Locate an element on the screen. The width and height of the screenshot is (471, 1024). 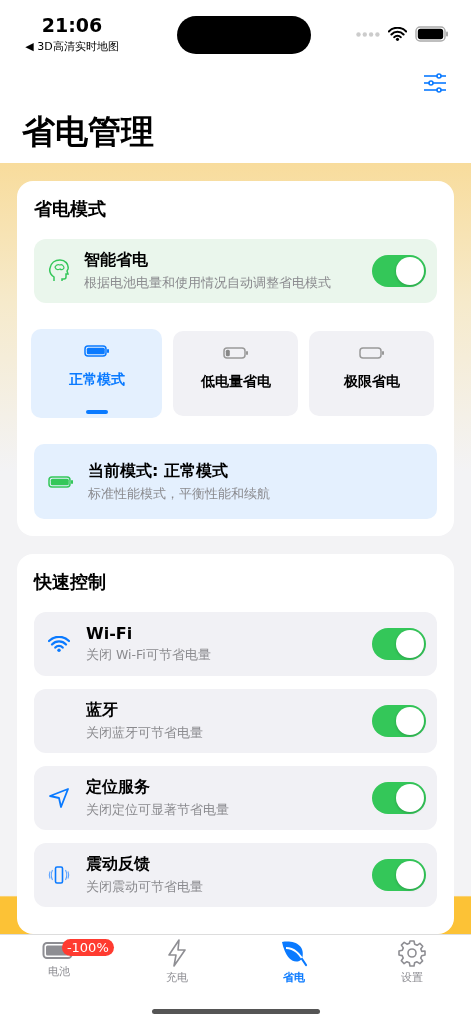
tab-bar-item: 省电 is located at coordinates (294, 962).